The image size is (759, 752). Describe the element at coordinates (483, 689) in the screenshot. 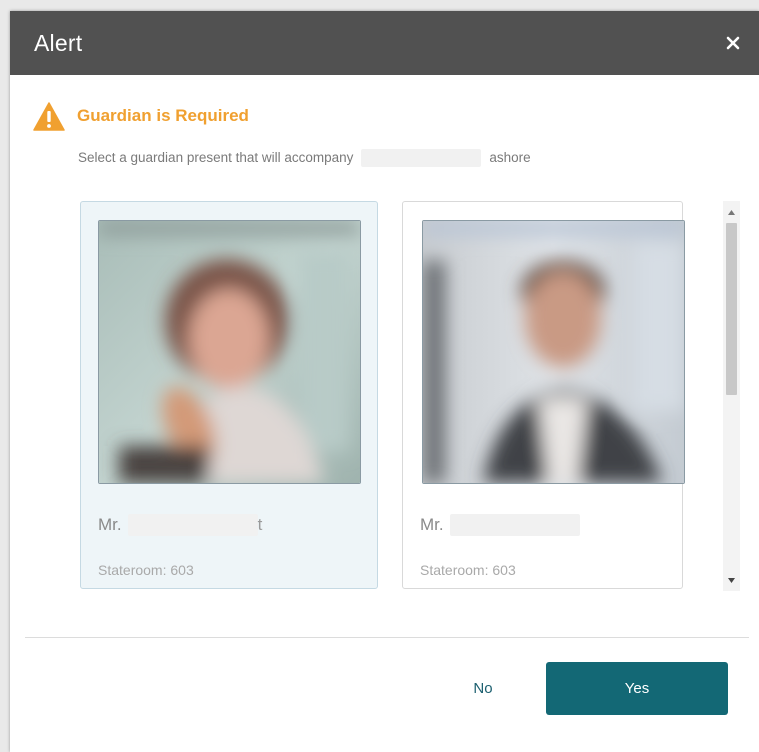

I see `no-button: No` at that location.